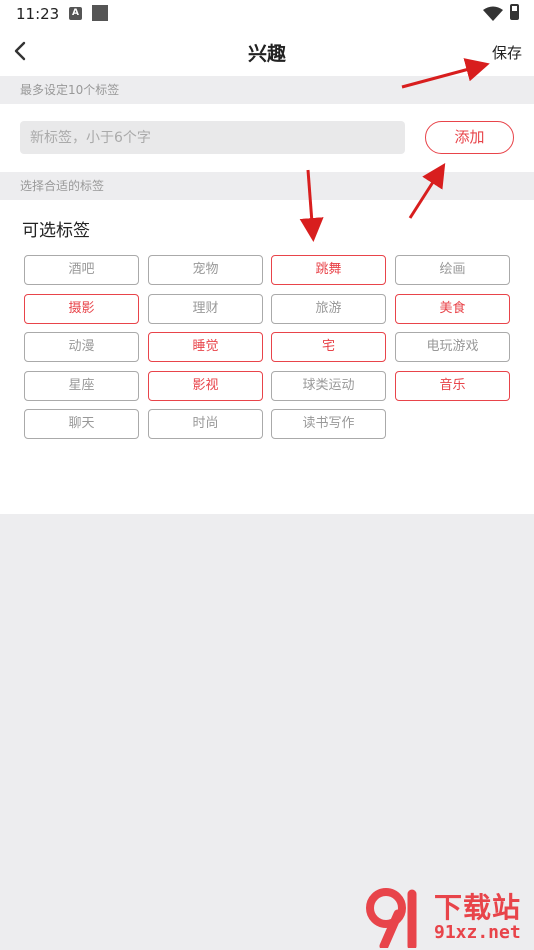 The width and height of the screenshot is (534, 950). I want to click on tag-item: 绘画, so click(452, 270).